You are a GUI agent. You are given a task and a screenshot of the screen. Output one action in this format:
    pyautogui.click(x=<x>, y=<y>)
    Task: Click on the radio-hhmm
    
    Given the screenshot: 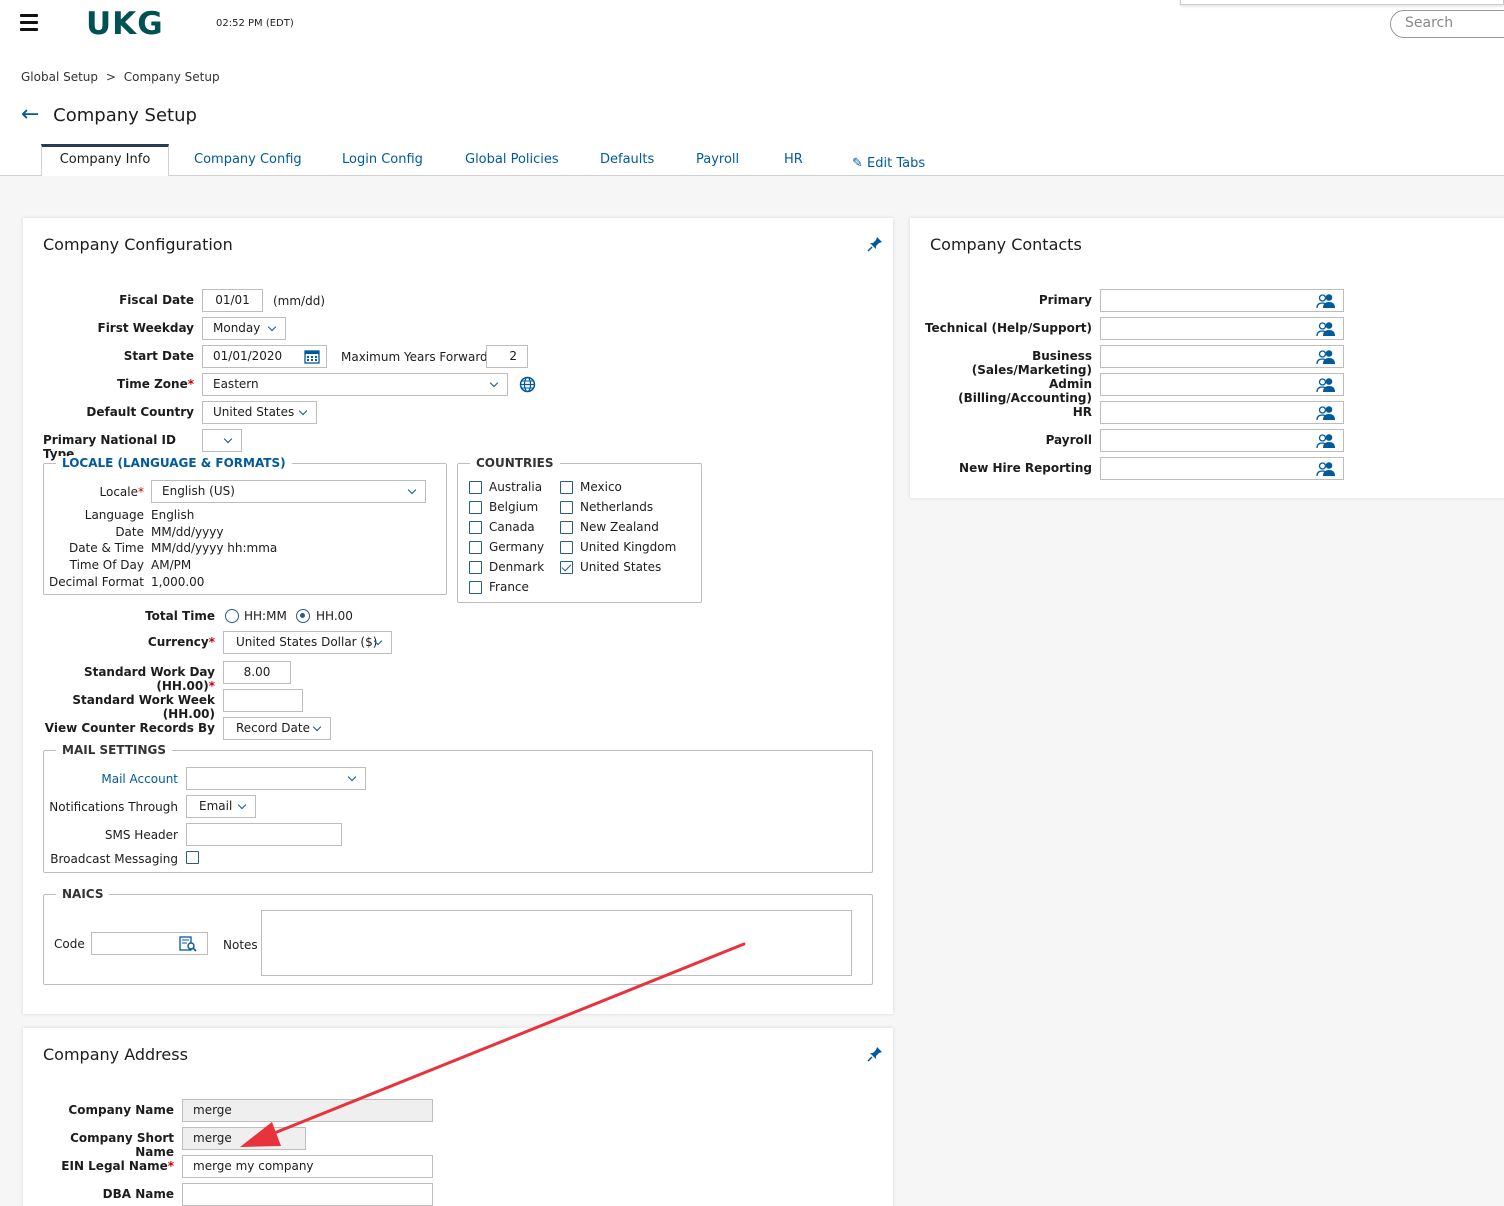 What is the action you would take?
    pyautogui.click(x=232, y=616)
    